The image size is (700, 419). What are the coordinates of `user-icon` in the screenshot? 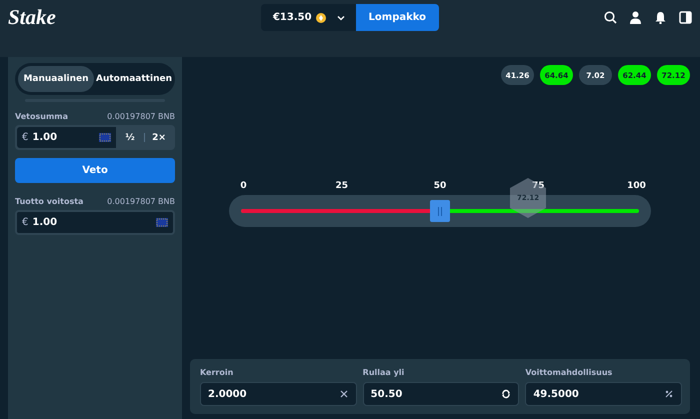 It's located at (635, 17).